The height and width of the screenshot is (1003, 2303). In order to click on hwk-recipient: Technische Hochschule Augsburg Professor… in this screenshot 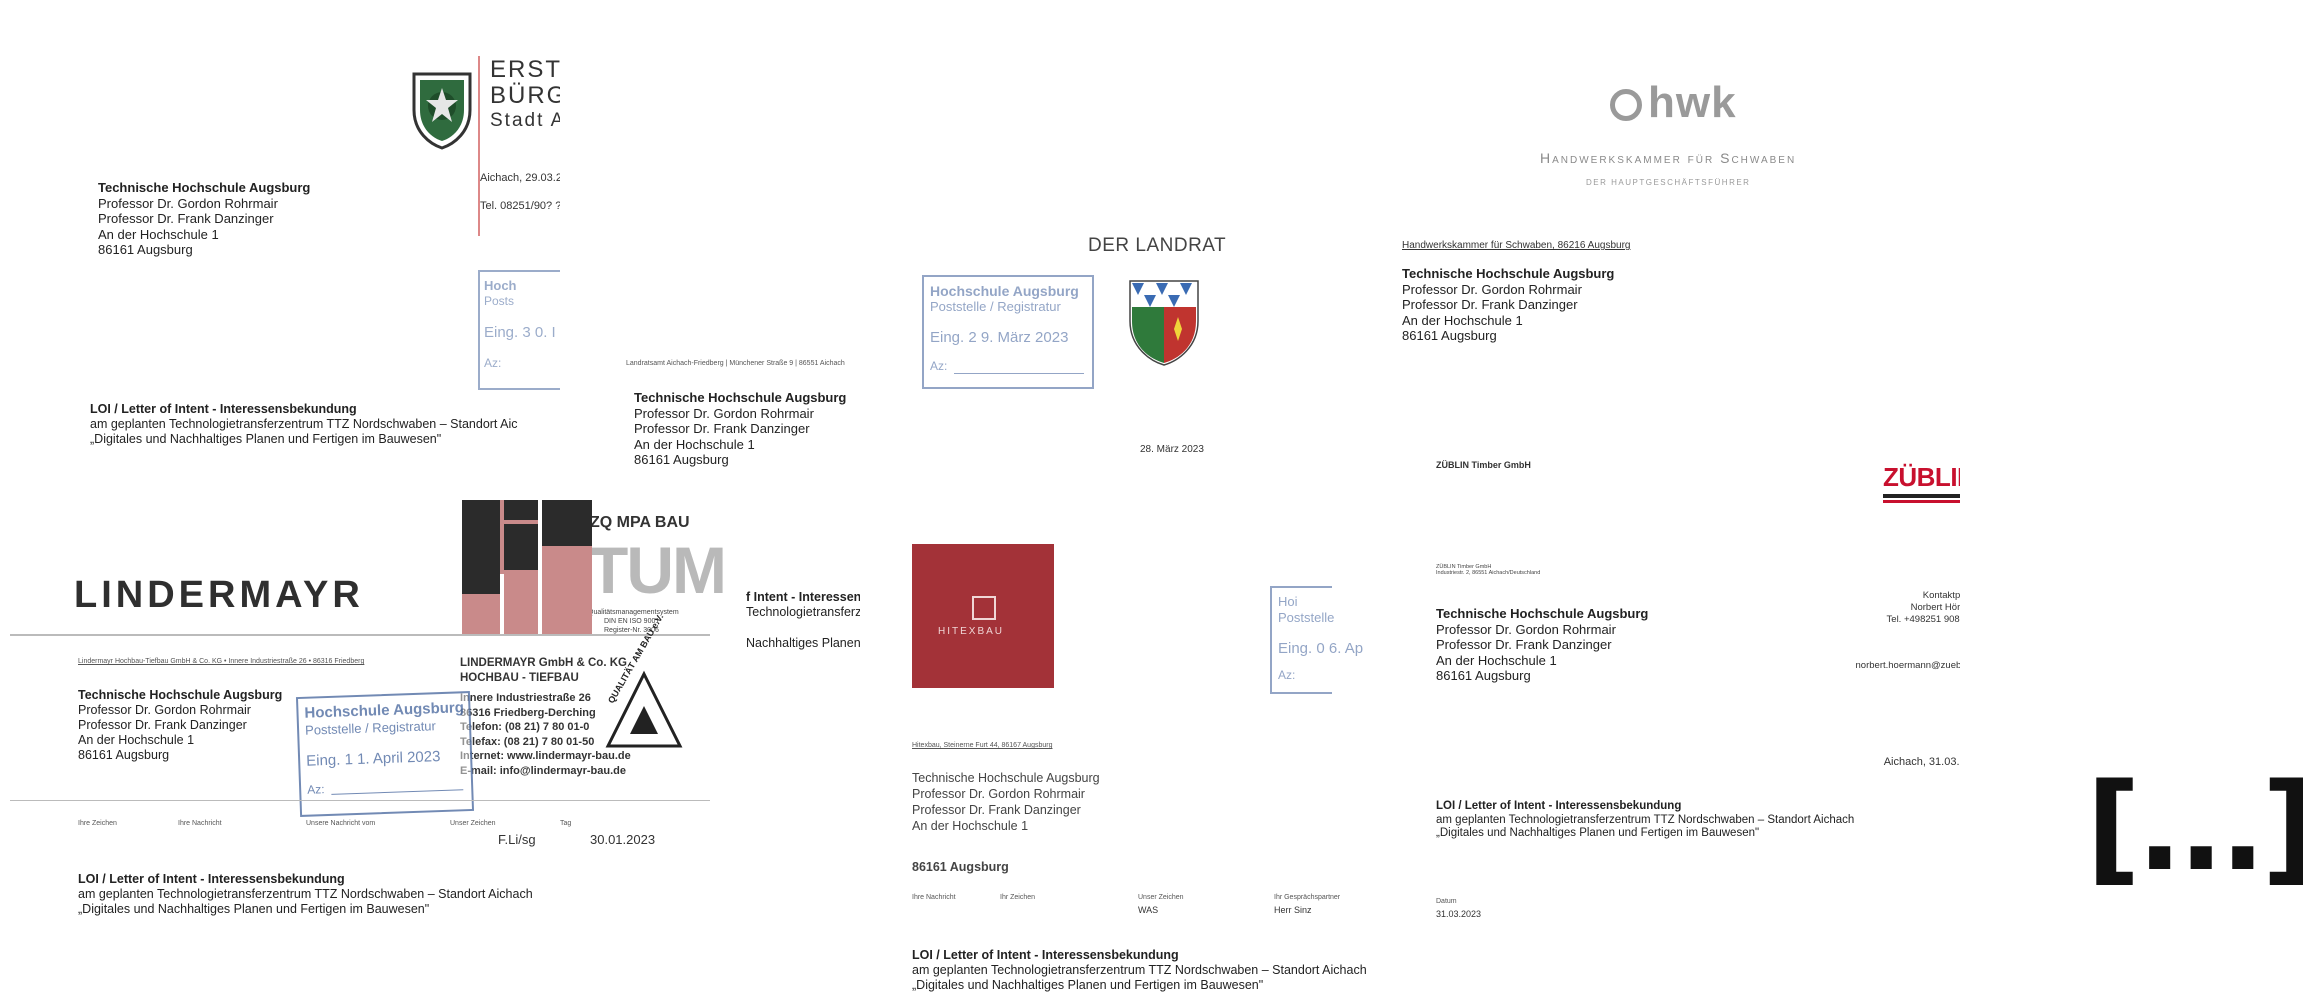, I will do `click(1508, 304)`.